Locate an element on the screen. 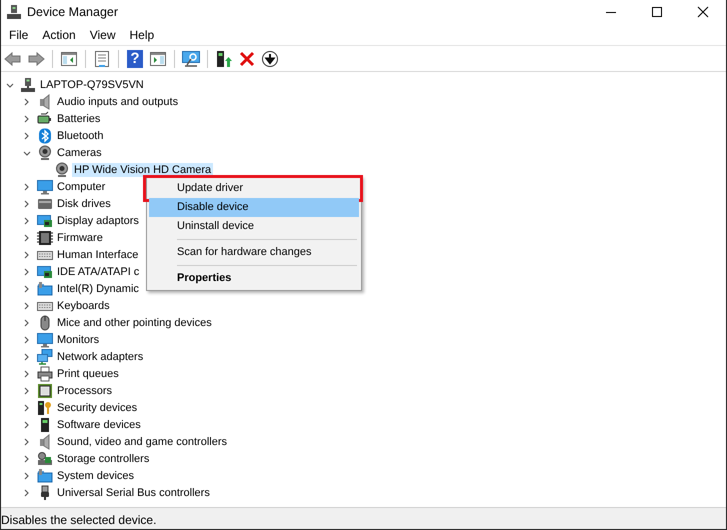  tree-item: Software devices is located at coordinates (99, 425).